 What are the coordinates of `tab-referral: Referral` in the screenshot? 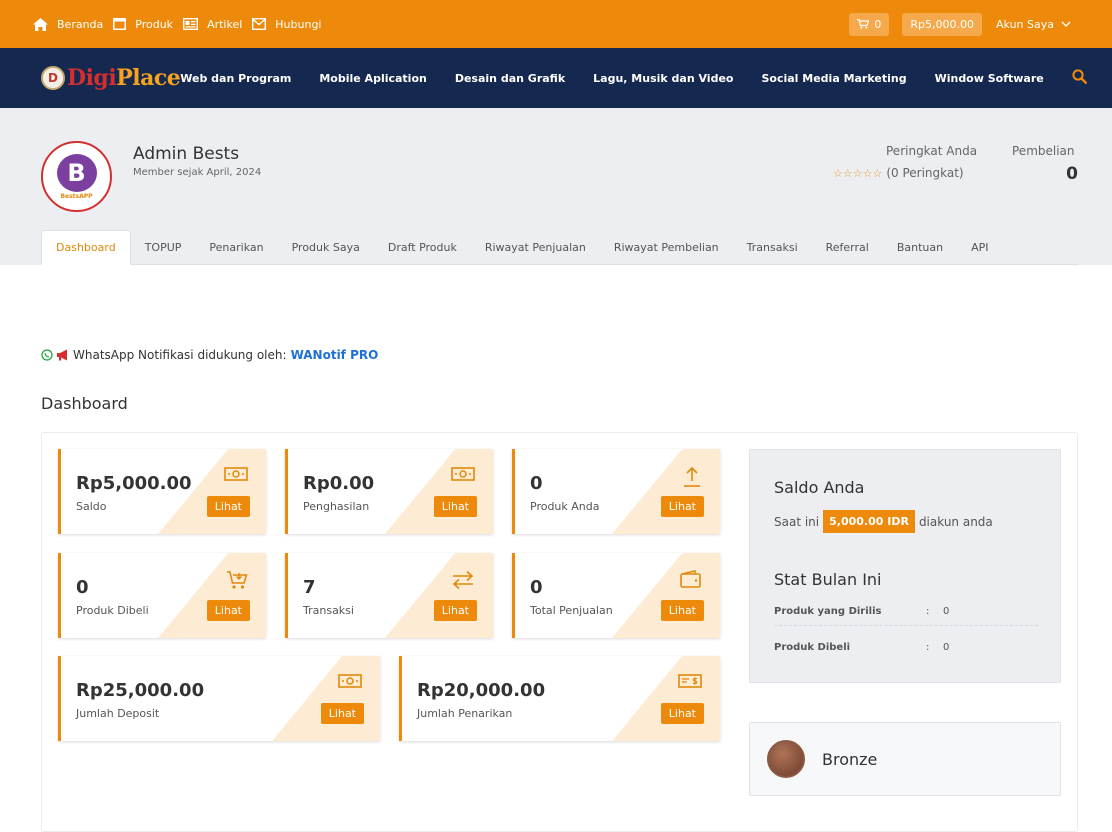 It's located at (847, 247).